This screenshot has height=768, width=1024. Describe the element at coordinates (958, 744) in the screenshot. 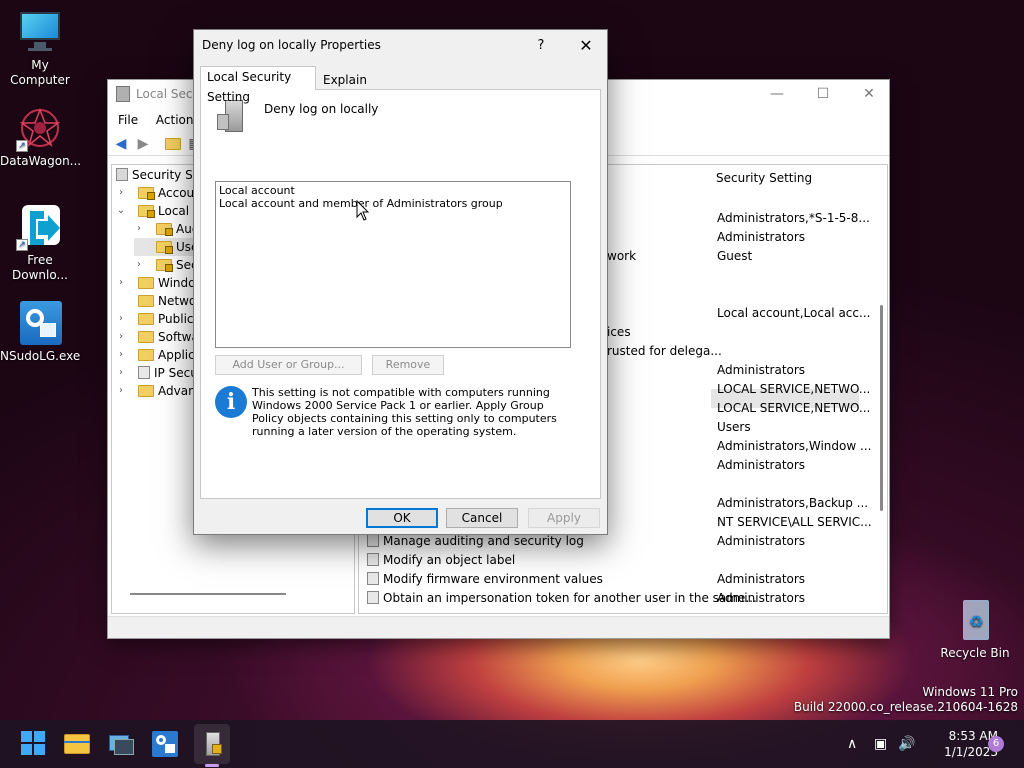

I see `clock: 8:53 AM 1/1/2023` at that location.